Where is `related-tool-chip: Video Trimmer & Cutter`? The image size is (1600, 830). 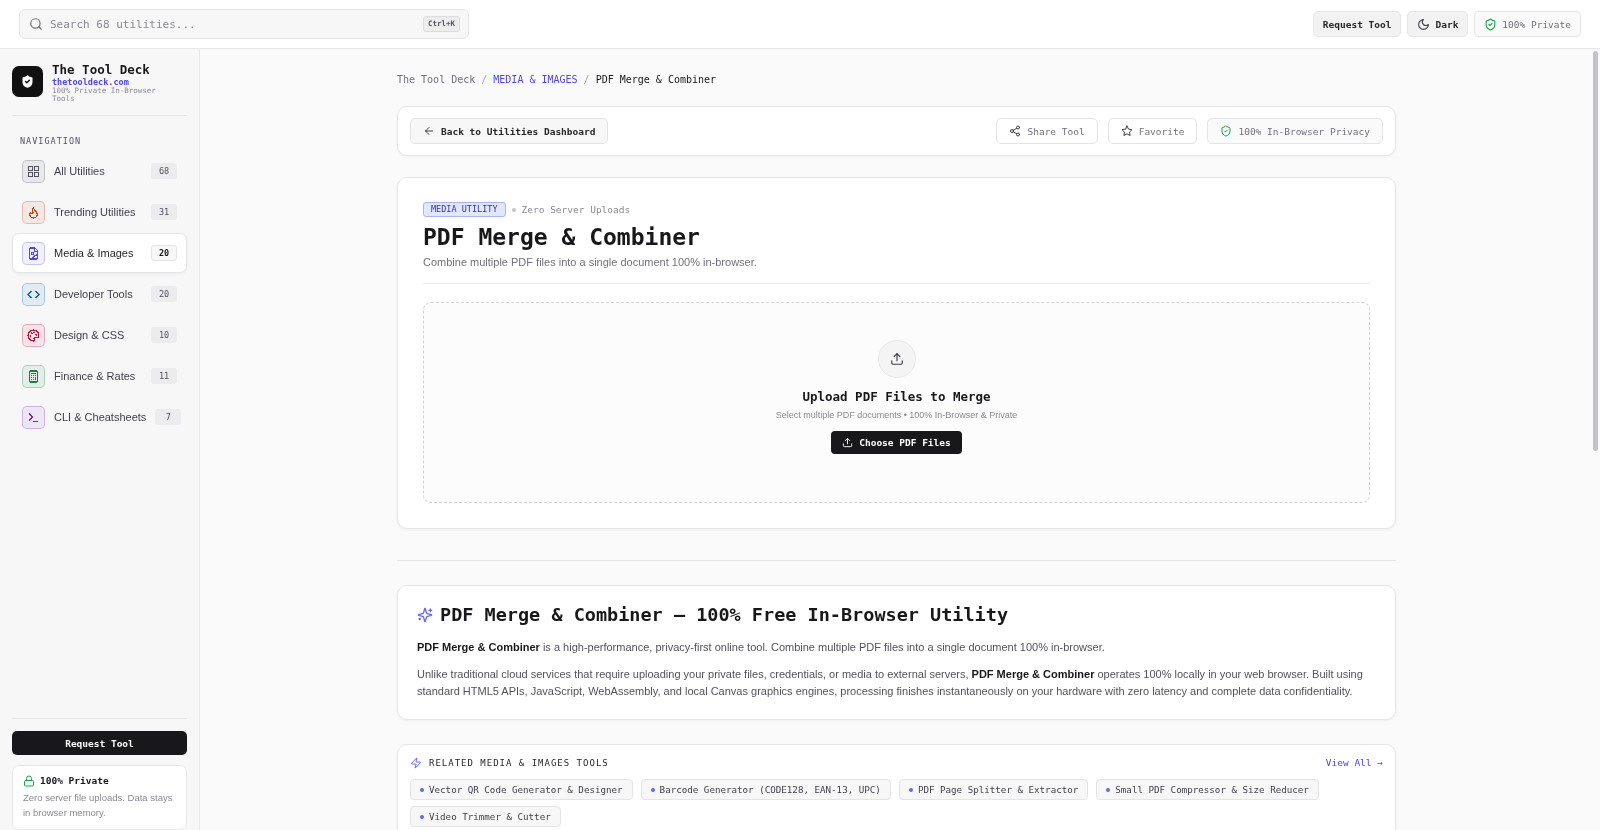
related-tool-chip: Video Trimmer & Cutter is located at coordinates (485, 816).